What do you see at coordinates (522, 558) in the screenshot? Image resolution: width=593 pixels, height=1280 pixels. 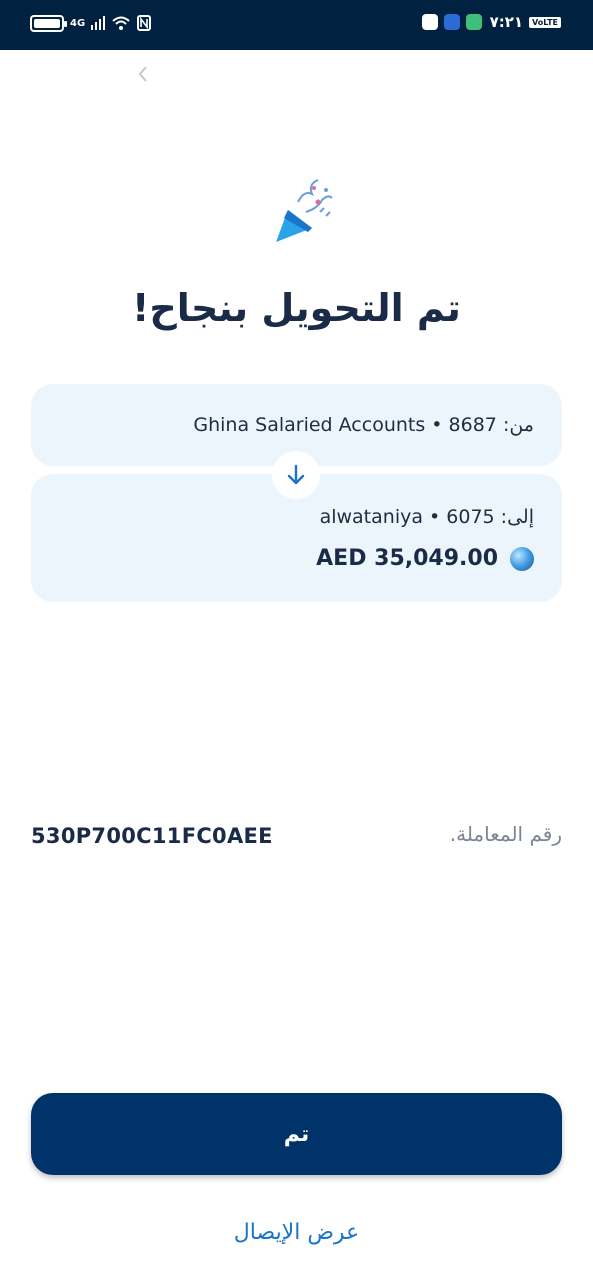 I see `globe-icon` at bounding box center [522, 558].